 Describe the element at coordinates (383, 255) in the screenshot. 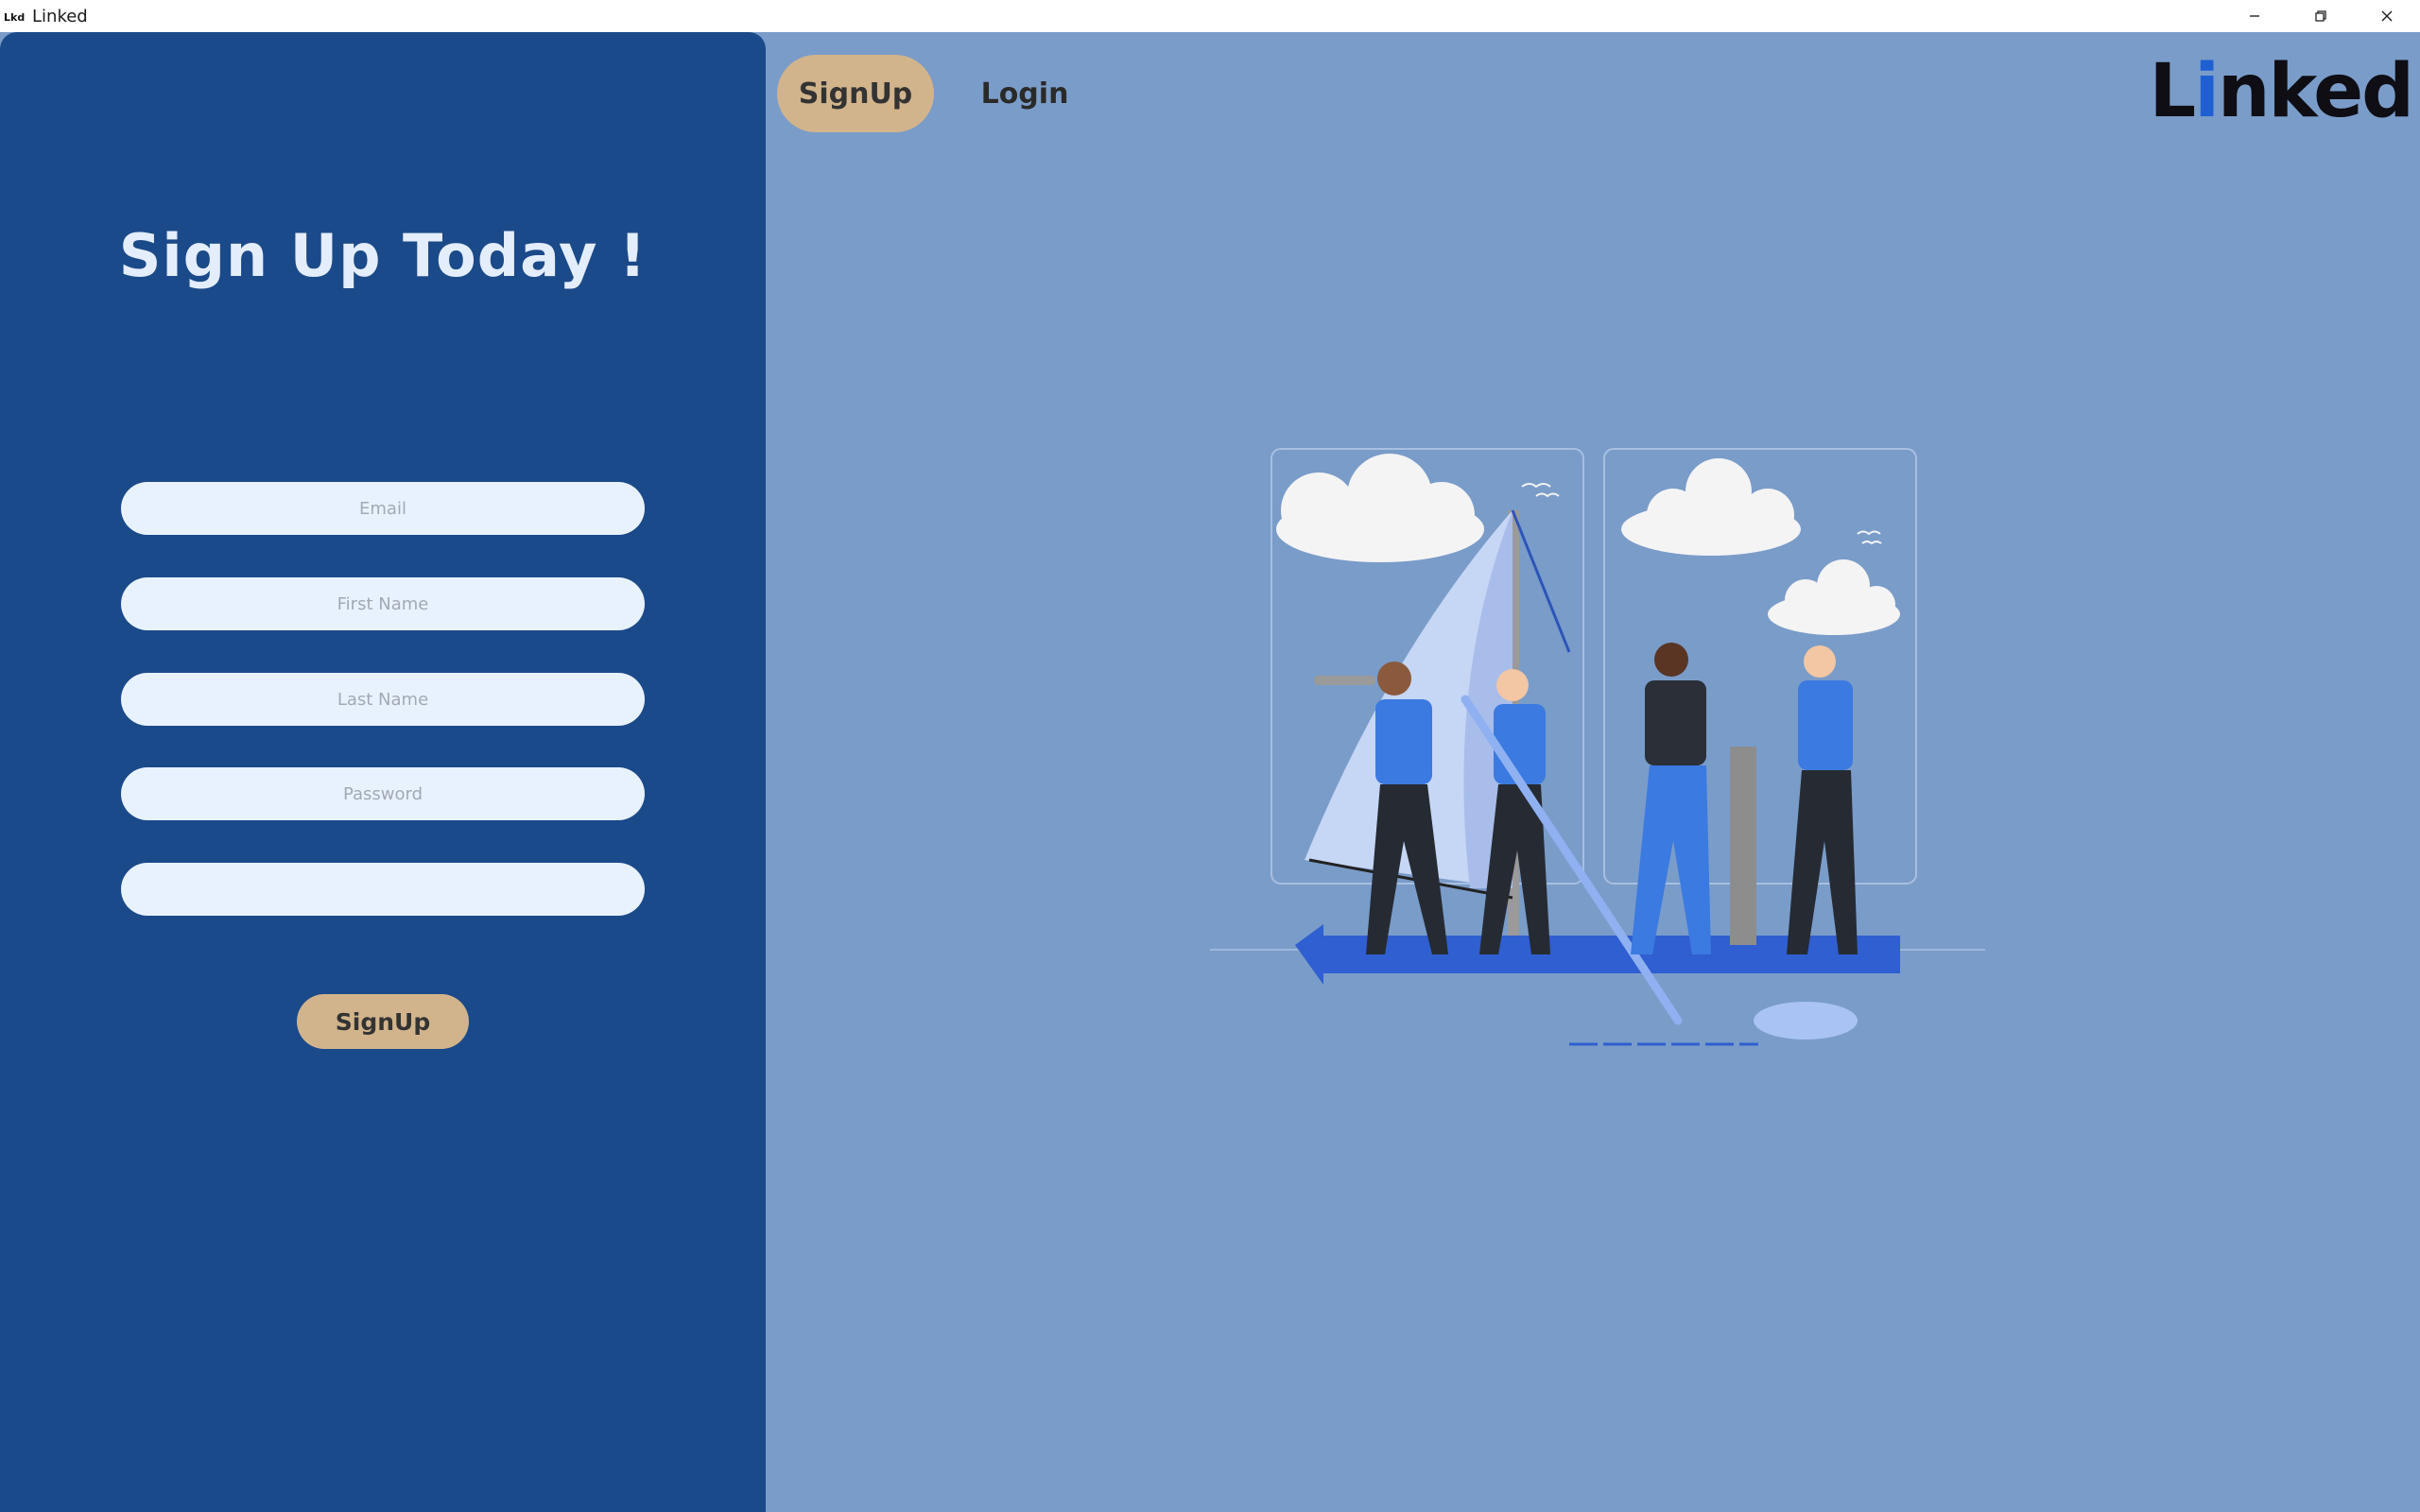

I see `signup-heading: Sign Up Today !` at that location.